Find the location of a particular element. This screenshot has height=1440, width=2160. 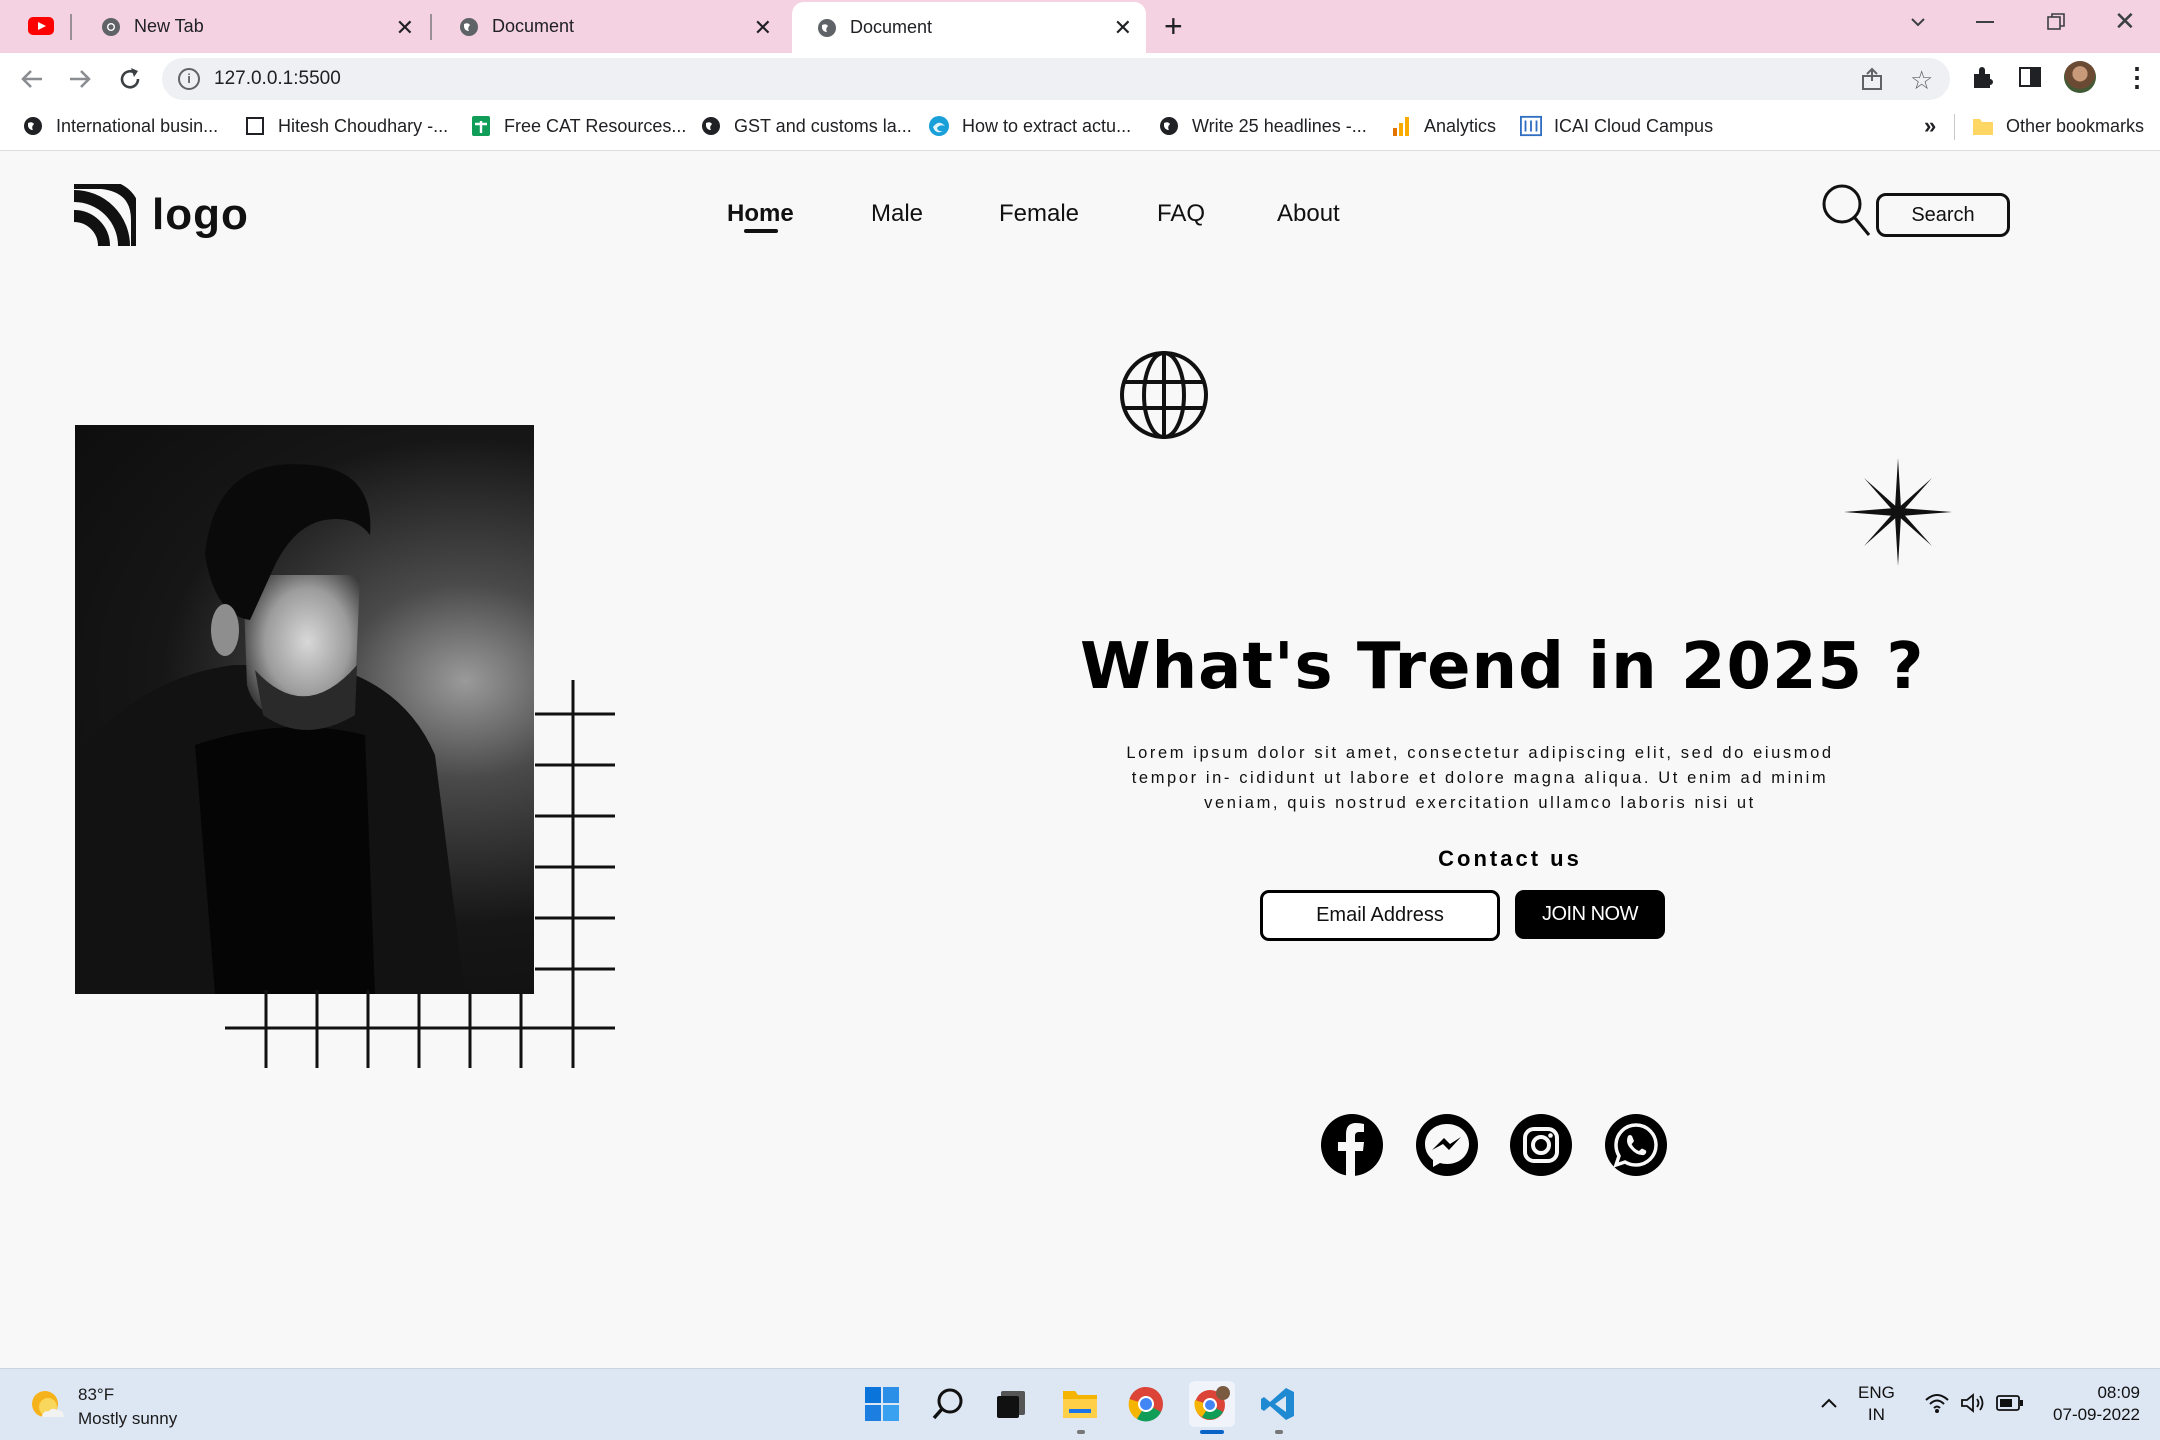

temperature: 83°F is located at coordinates (96, 1394).